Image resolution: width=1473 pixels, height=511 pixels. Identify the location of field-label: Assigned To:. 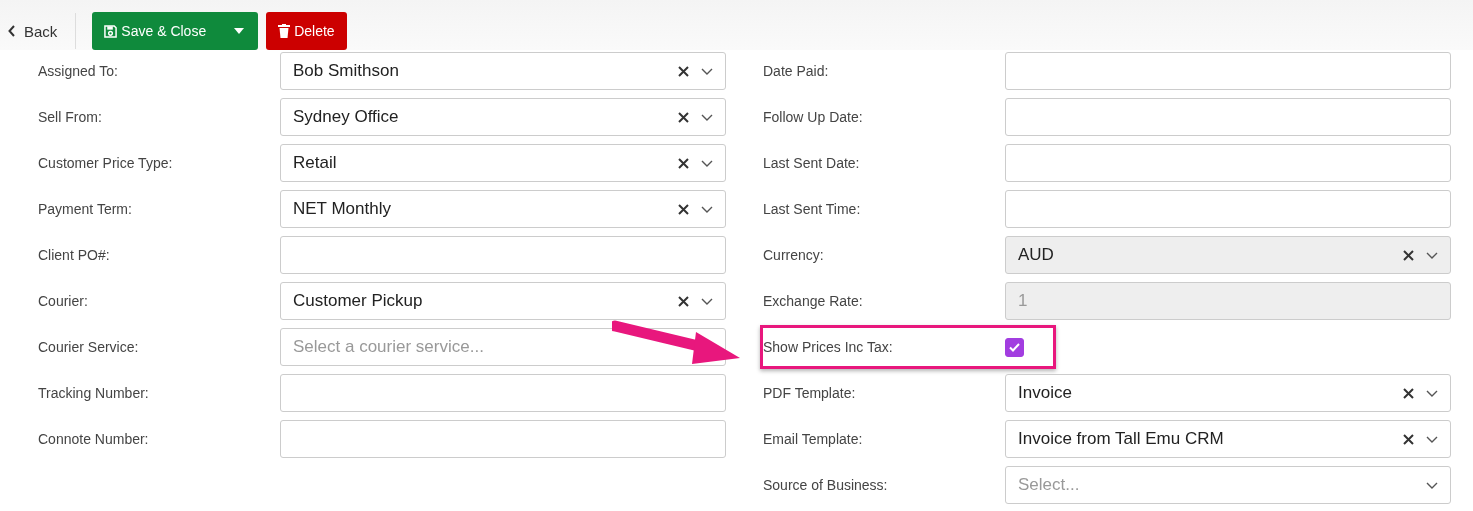
(78, 71).